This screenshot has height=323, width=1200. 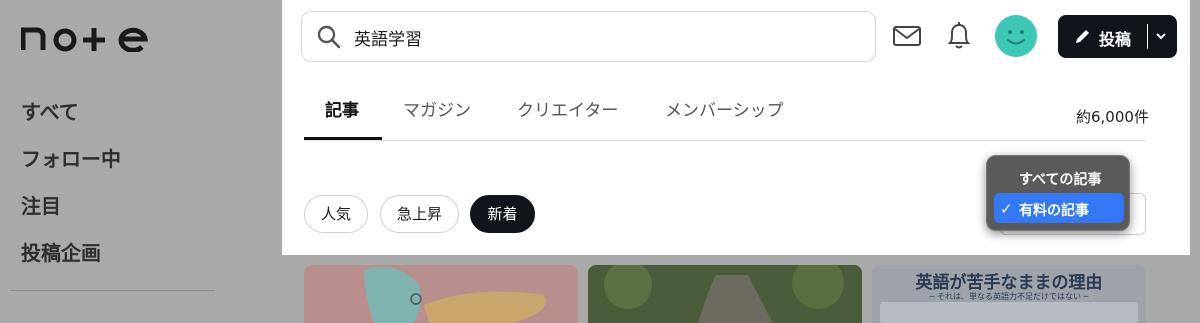 I want to click on post-button-label: 投稿, so click(x=1115, y=39).